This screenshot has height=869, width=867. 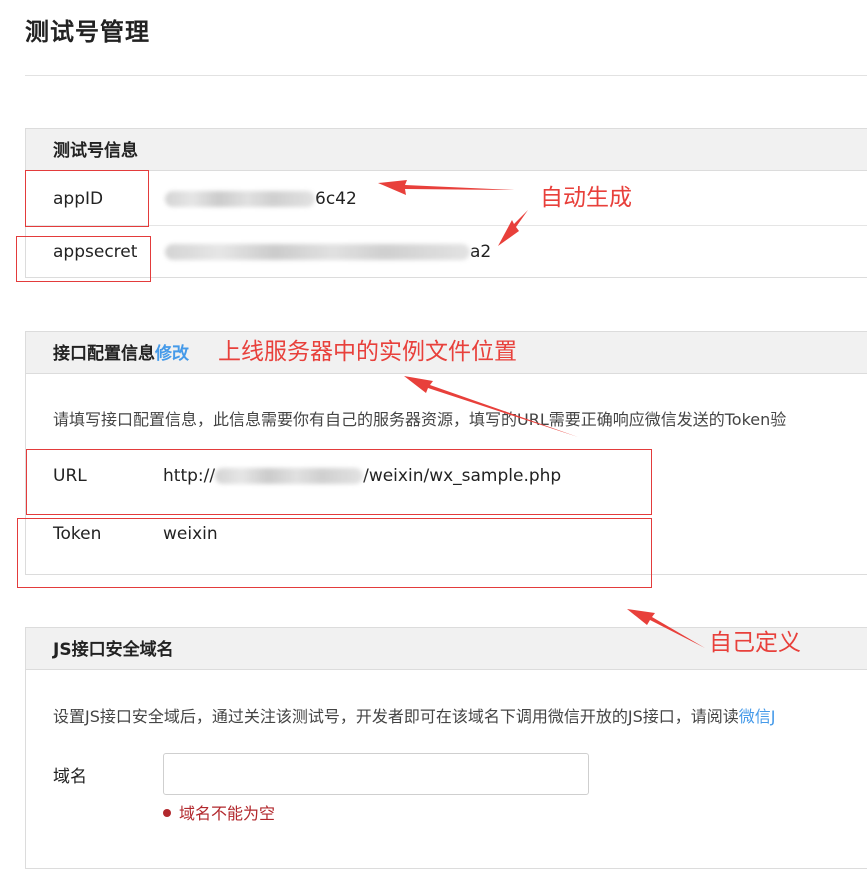 I want to click on arrow-to-appid, so click(x=446, y=187).